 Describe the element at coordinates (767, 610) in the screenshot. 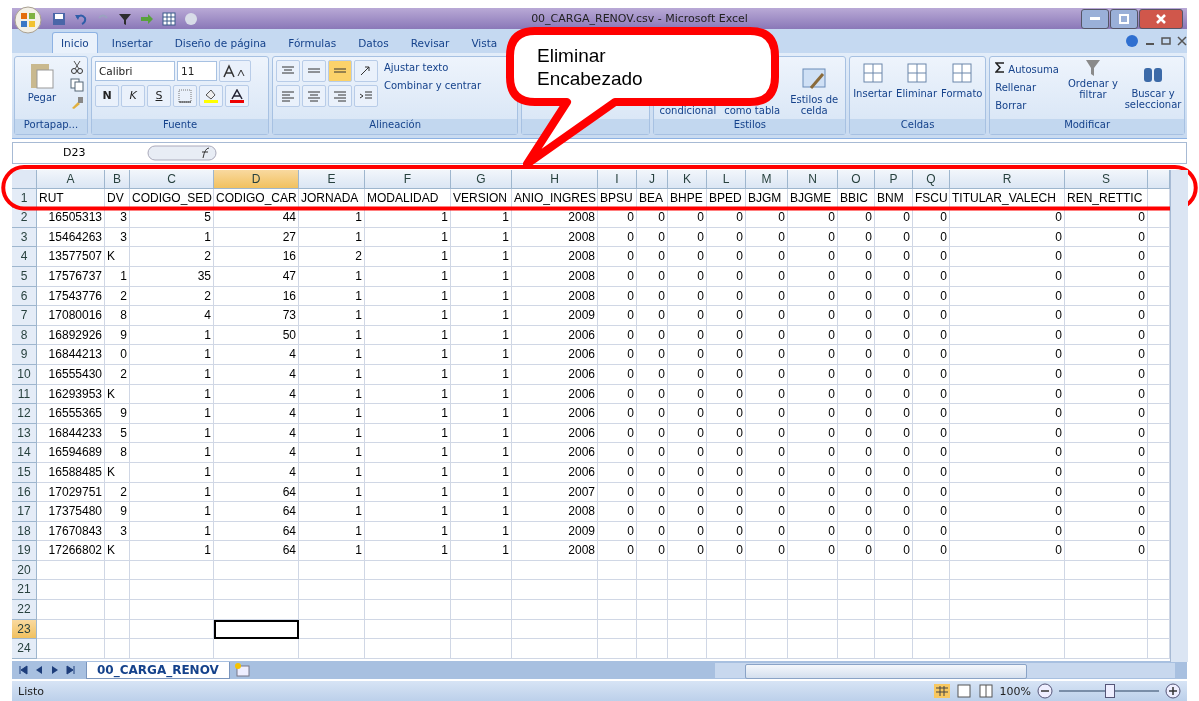

I see `empty-cell` at that location.